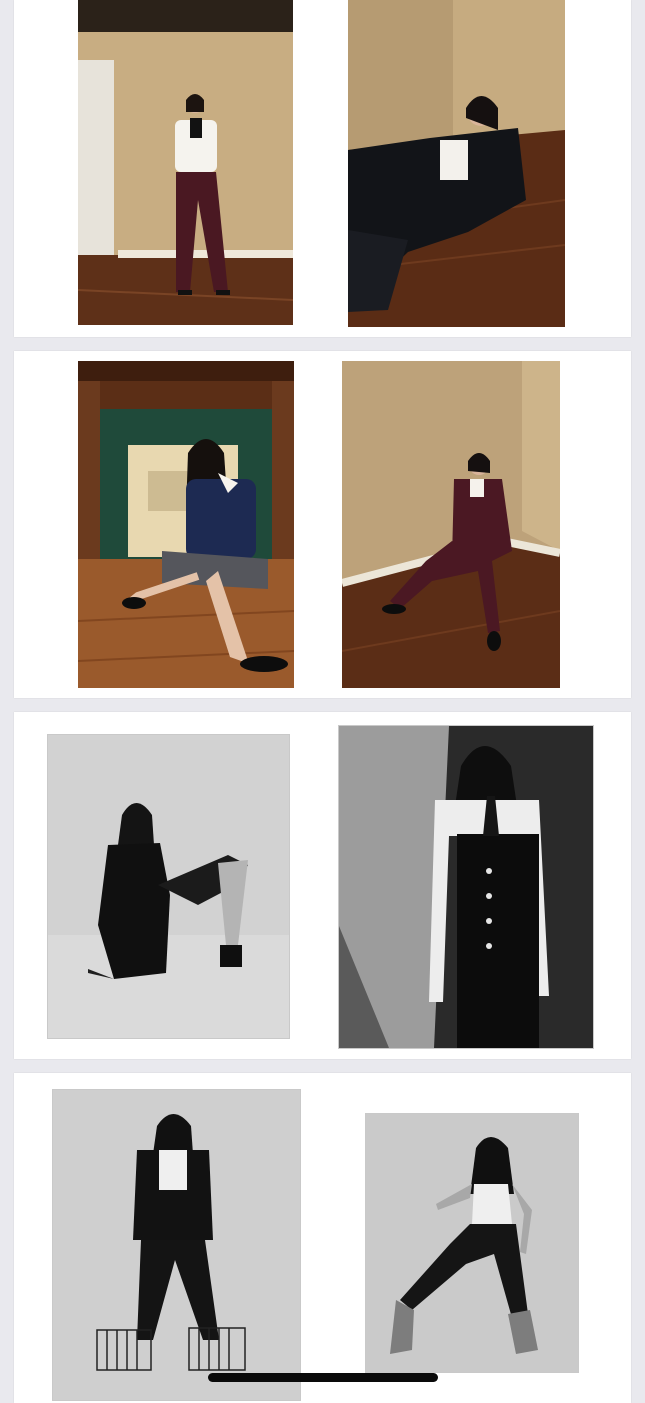 The height and width of the screenshot is (1403, 645). I want to click on photo-bw-standing-corset, so click(466, 887).